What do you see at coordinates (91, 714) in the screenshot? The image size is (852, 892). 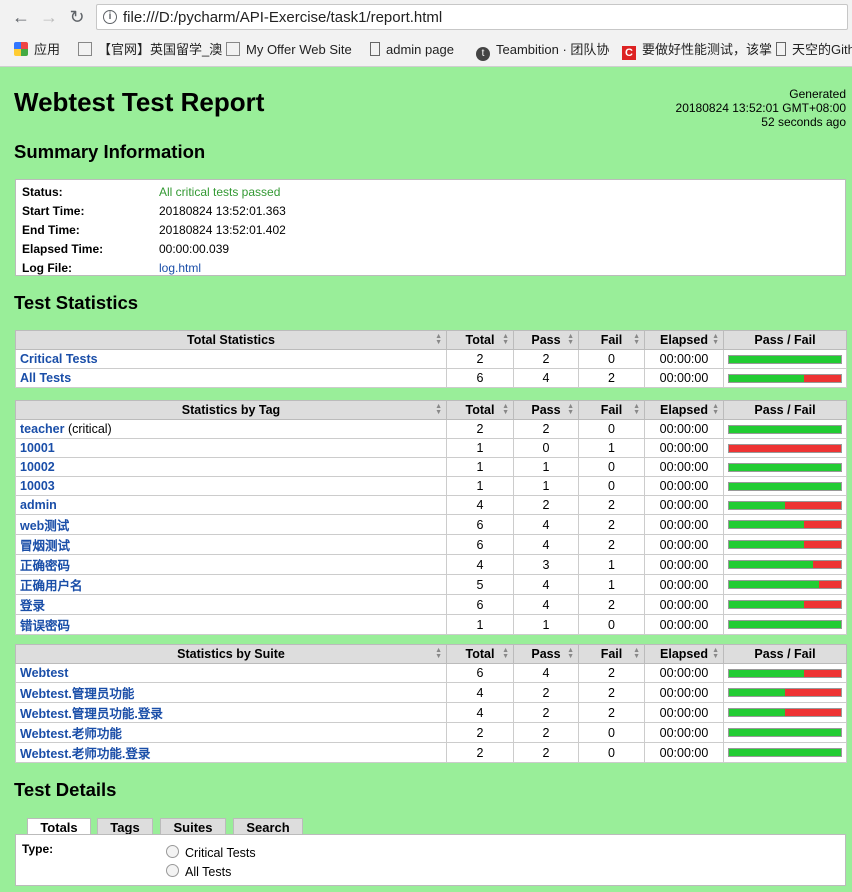 I see `stat-link: Webtest.管理员功能.登录` at bounding box center [91, 714].